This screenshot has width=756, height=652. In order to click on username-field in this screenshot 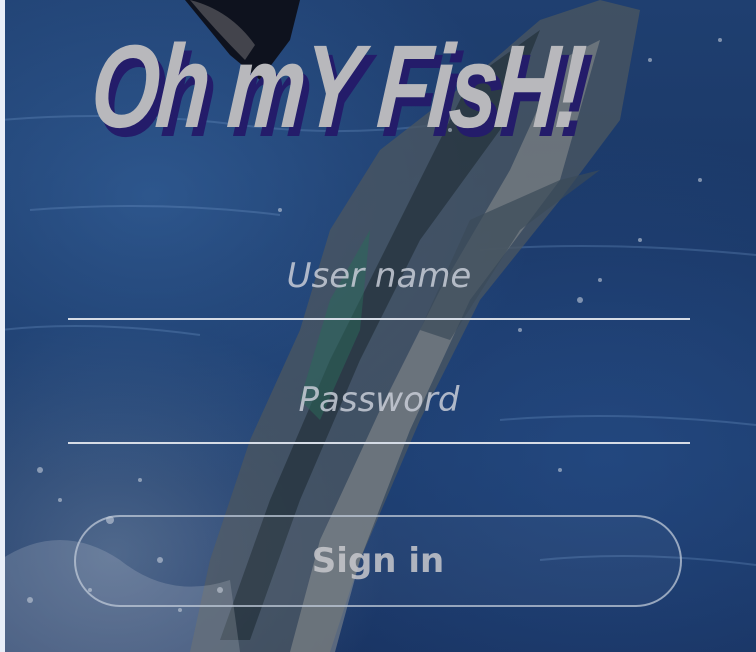, I will do `click(379, 280)`.